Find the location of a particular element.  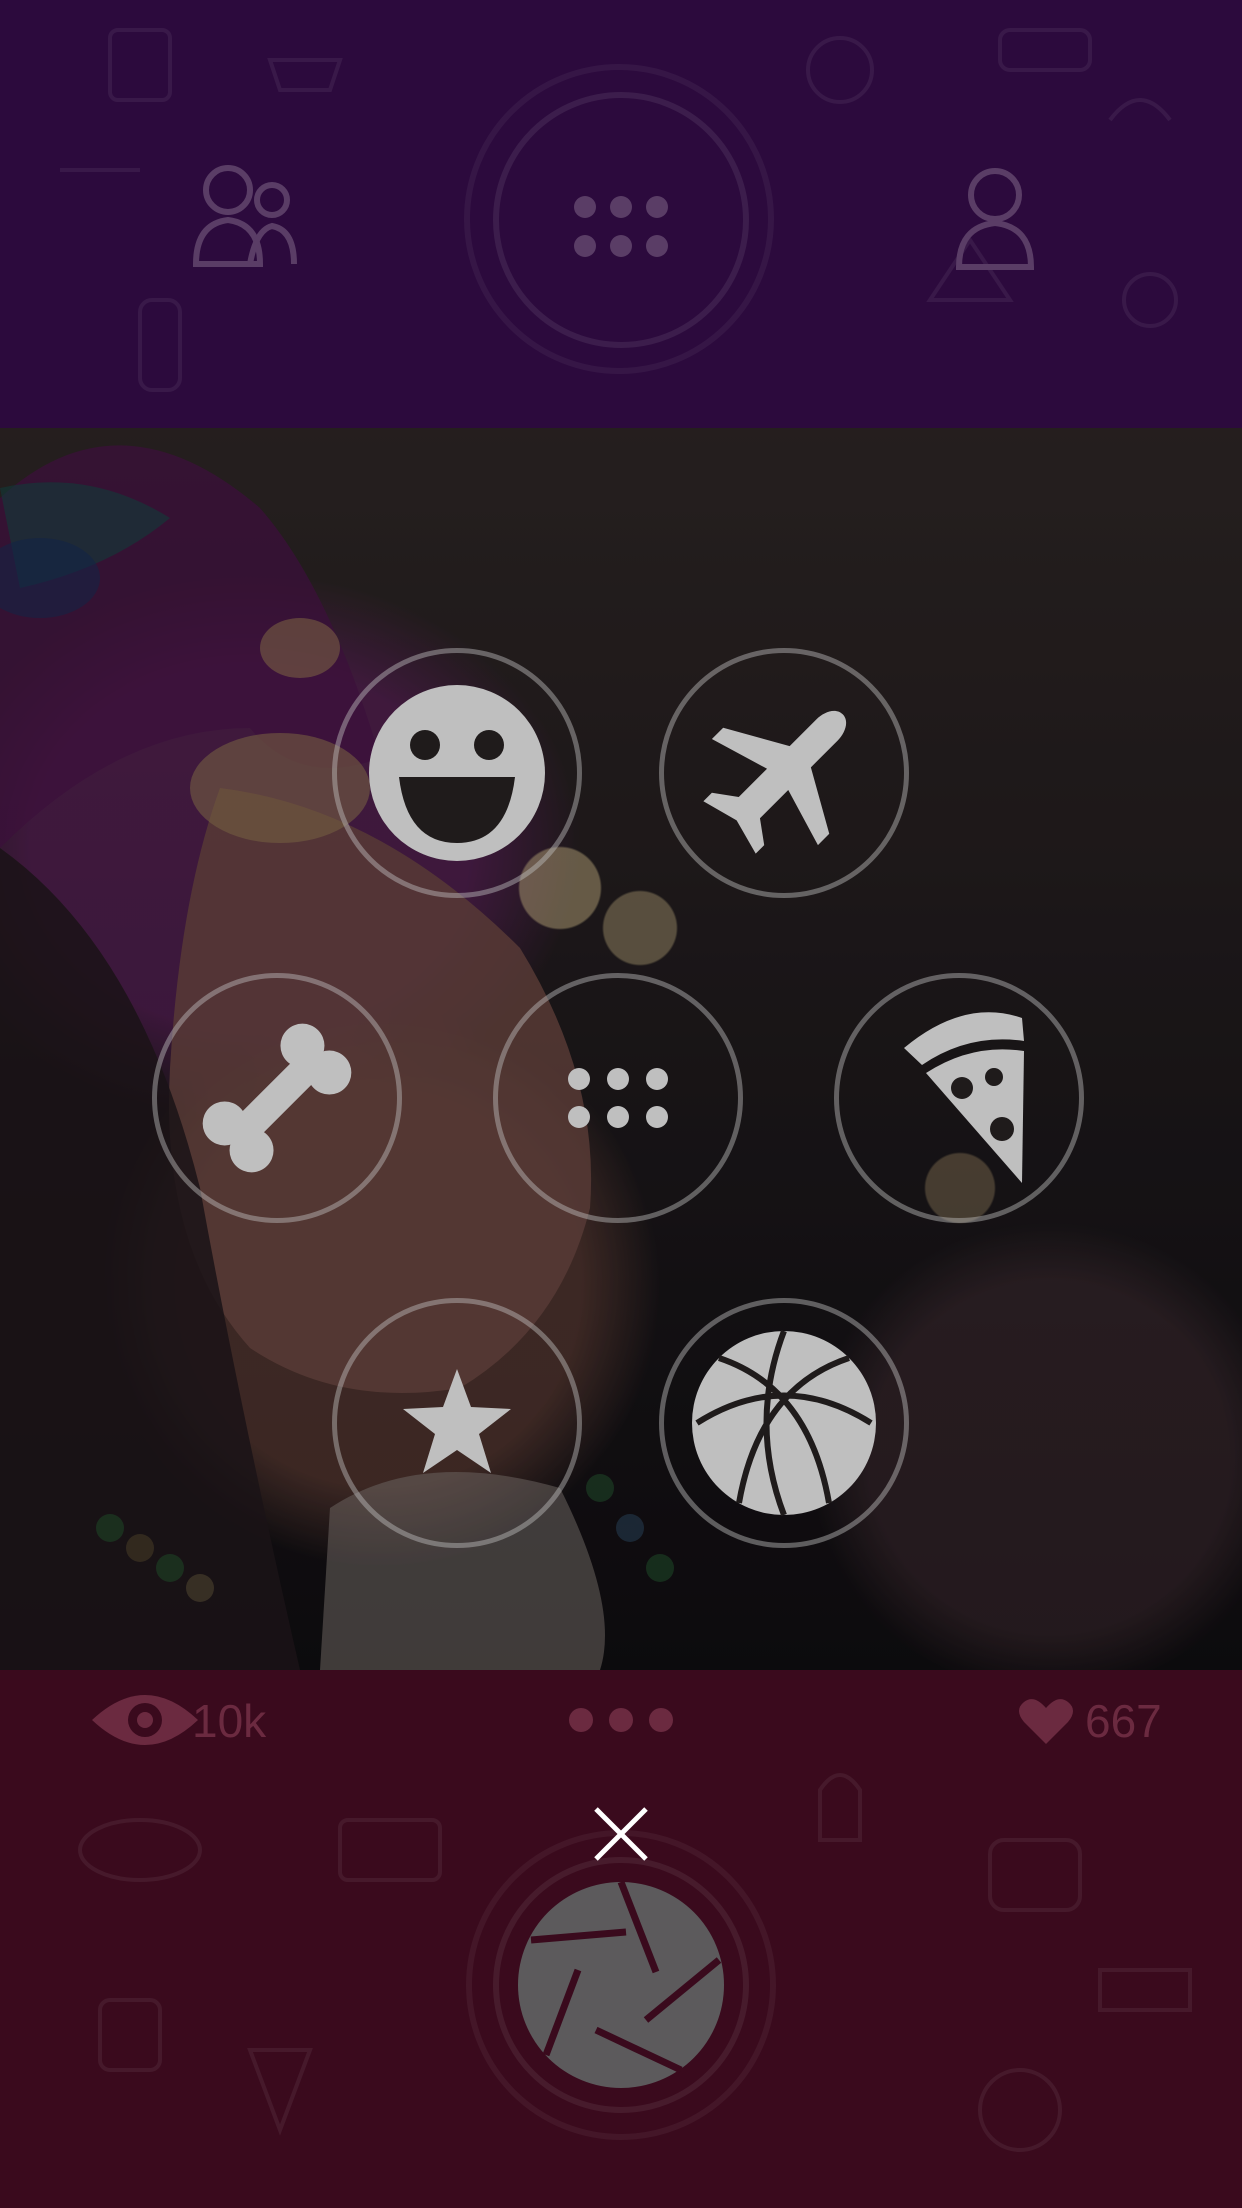

basketball-icon is located at coordinates (784, 1423).